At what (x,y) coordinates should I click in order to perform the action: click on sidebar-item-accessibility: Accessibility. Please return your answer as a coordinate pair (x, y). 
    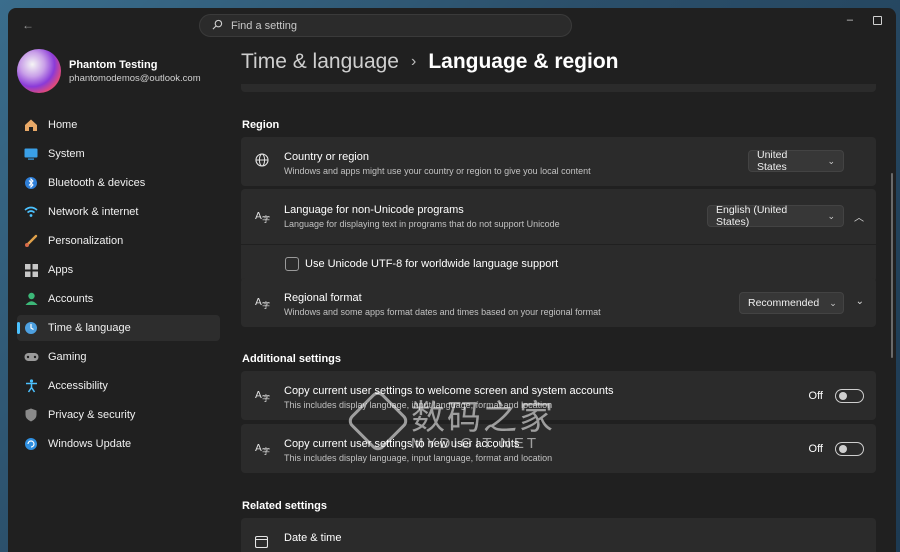
    Looking at the image, I should click on (118, 386).